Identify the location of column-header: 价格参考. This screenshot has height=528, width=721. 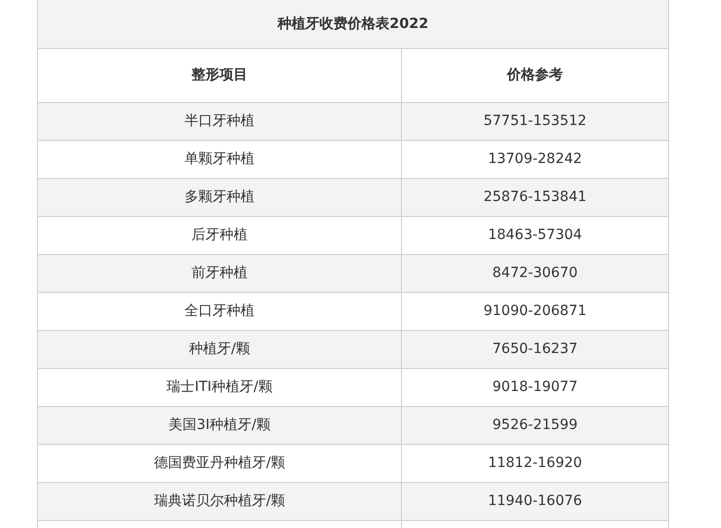
(535, 75).